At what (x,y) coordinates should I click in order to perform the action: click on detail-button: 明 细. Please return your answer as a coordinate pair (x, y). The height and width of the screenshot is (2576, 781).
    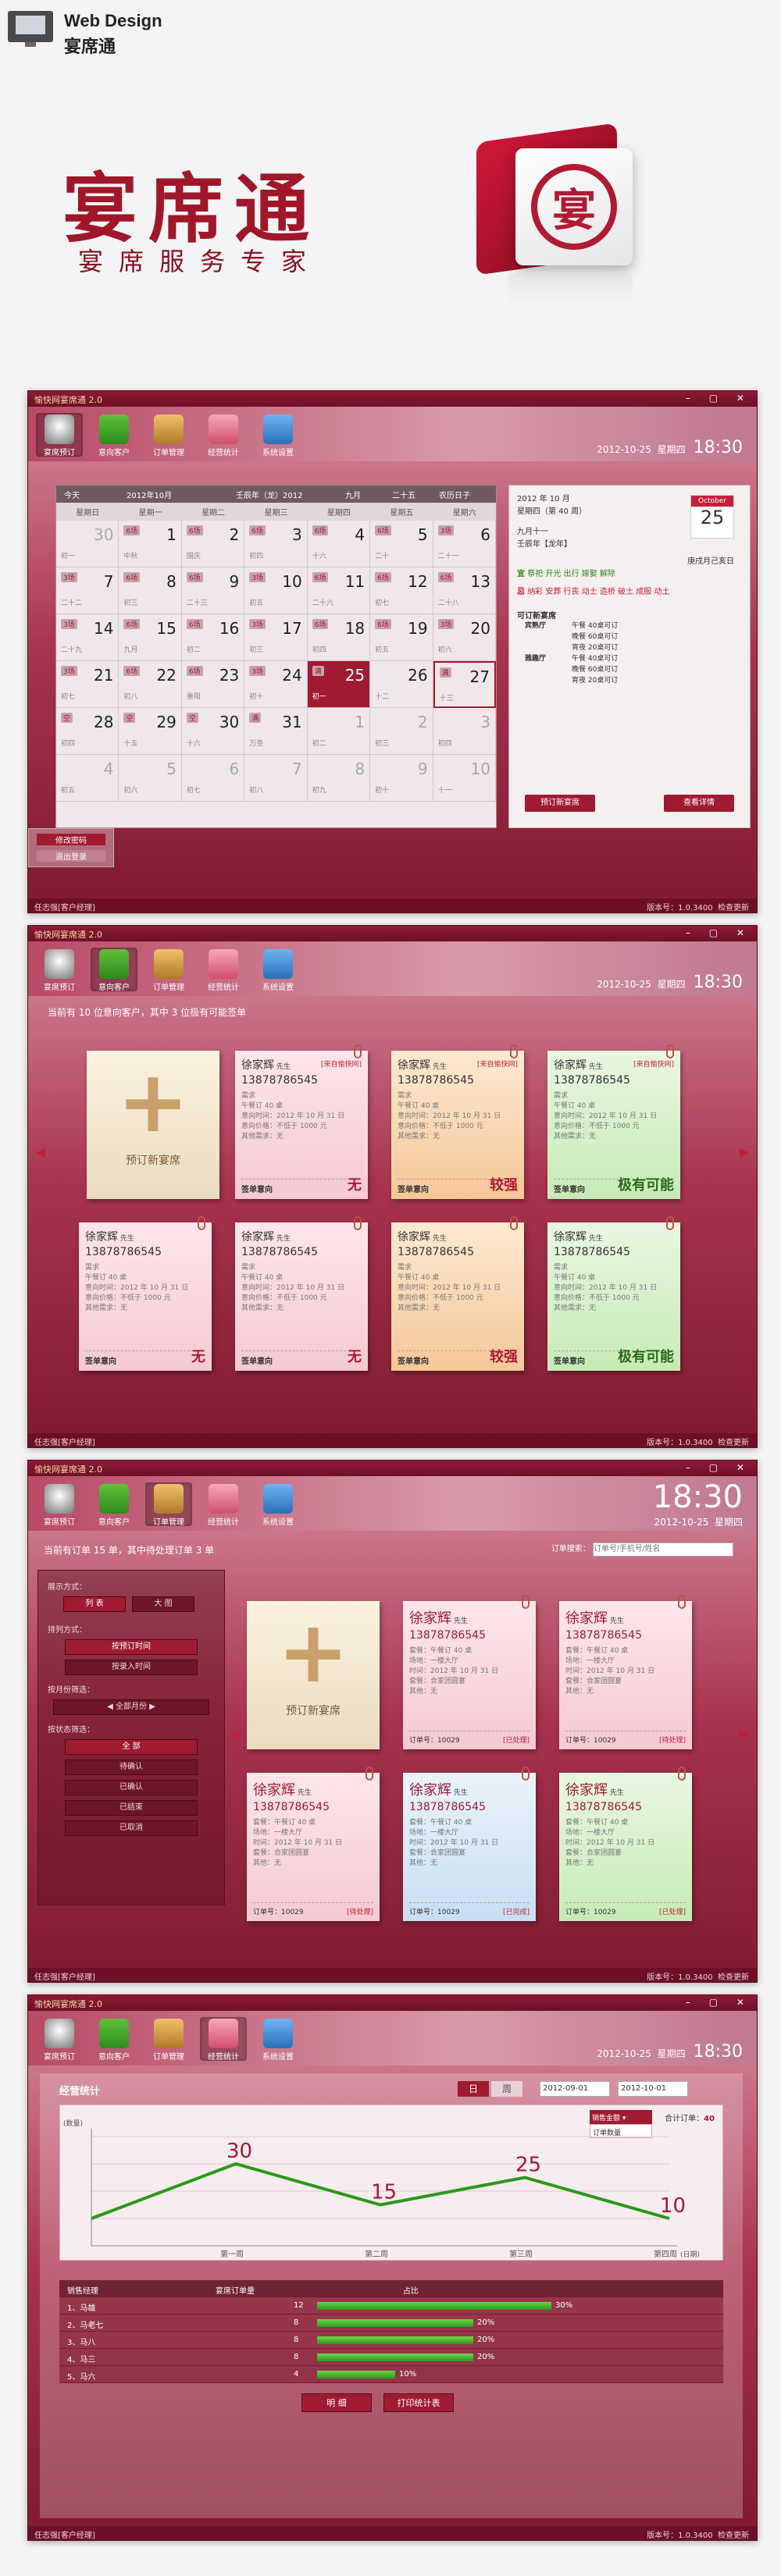
    Looking at the image, I should click on (336, 2402).